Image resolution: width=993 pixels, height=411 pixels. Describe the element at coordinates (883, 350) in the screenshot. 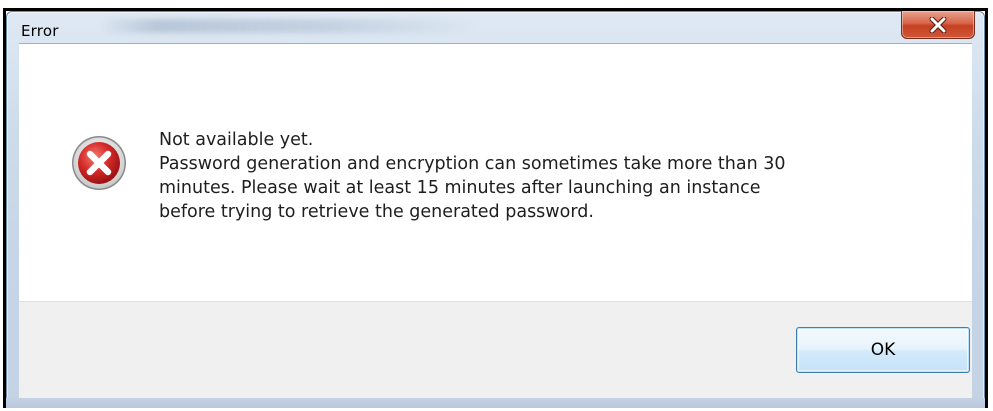

I see `ok-button: OK` at that location.